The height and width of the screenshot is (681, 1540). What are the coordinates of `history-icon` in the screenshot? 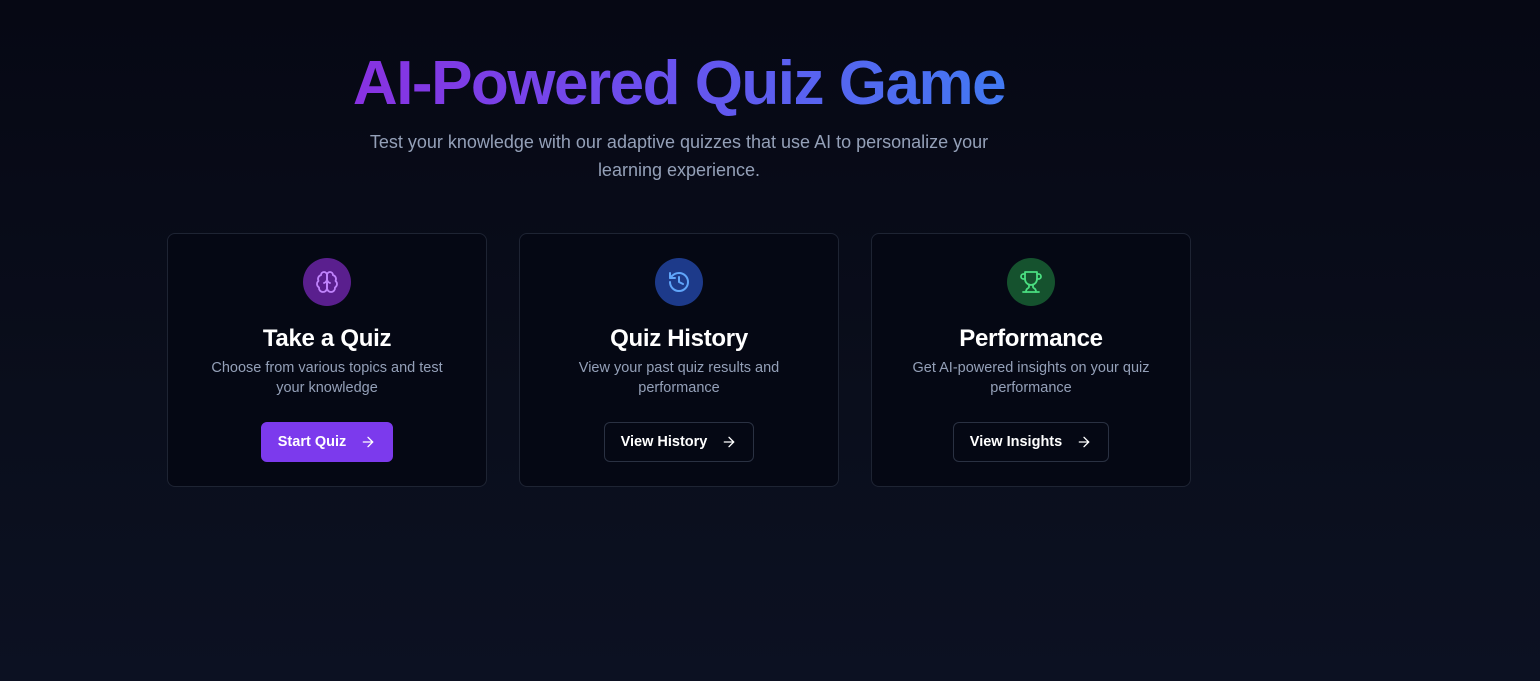 It's located at (679, 282).